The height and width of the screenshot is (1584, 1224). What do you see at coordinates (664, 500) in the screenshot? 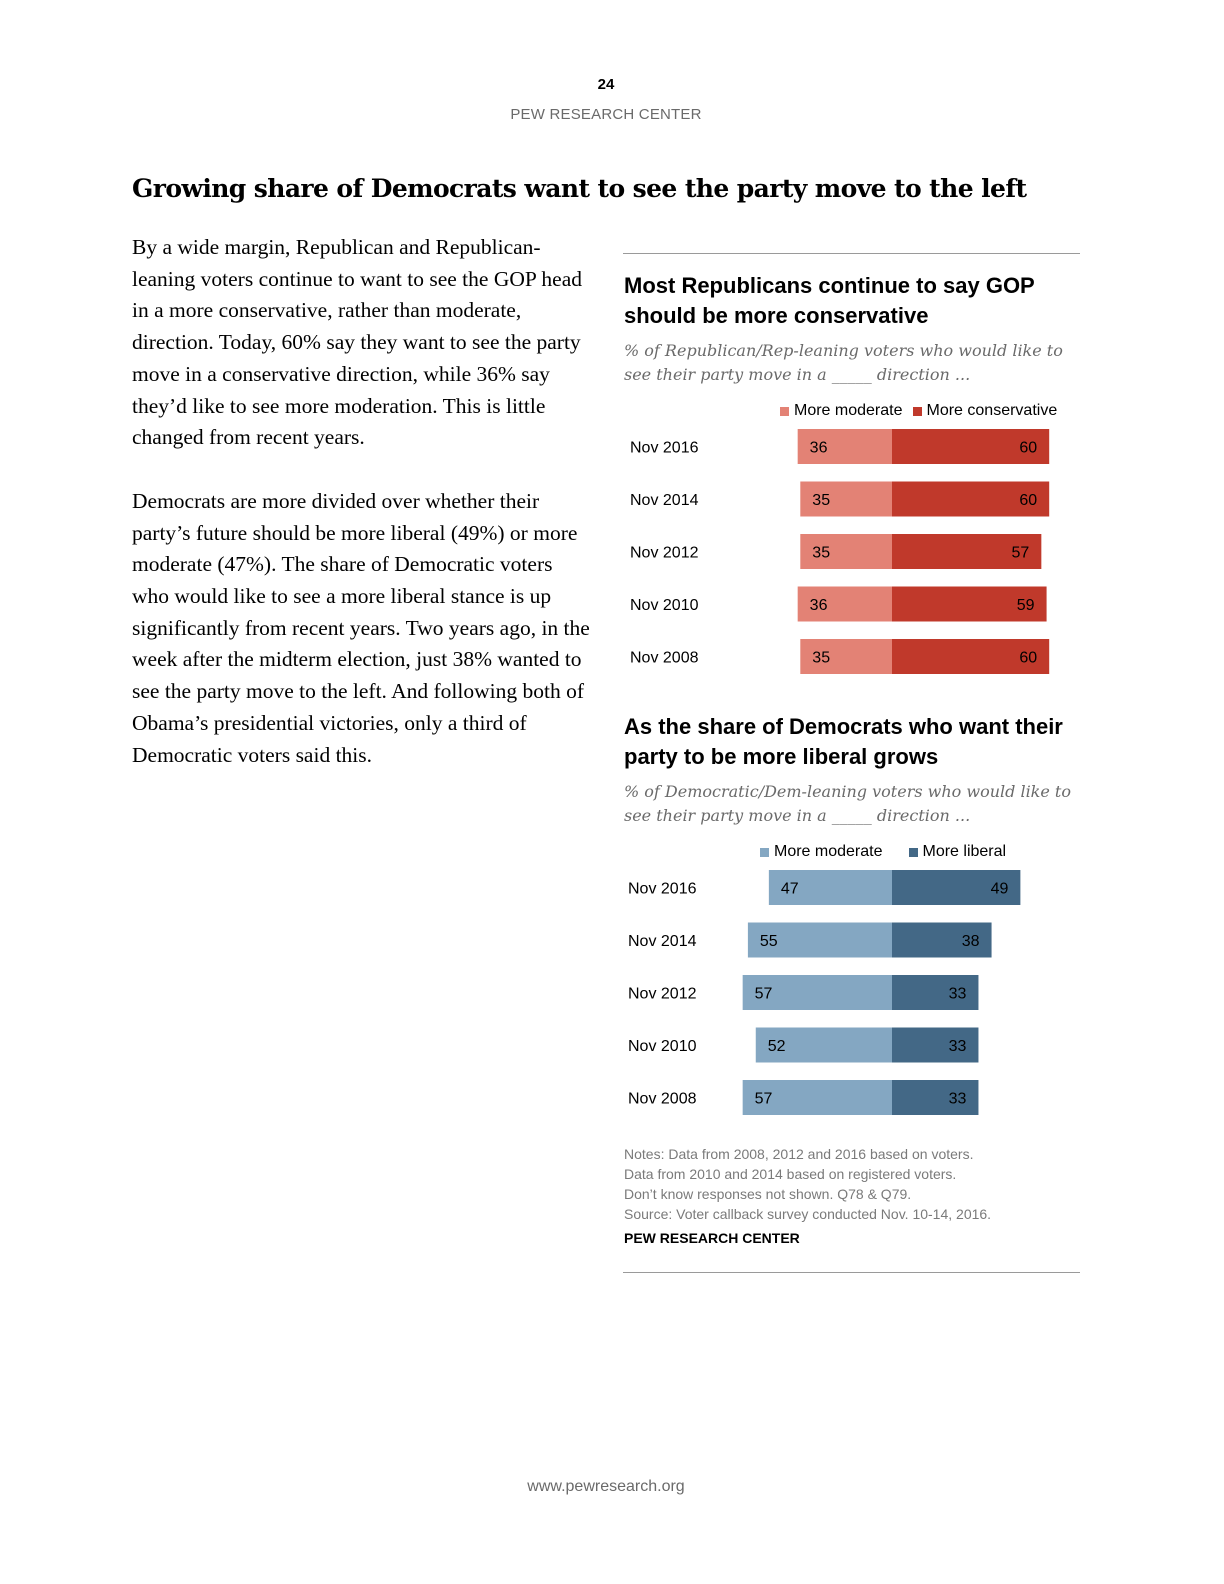
I see `chart1-category-label: Nov 2014` at bounding box center [664, 500].